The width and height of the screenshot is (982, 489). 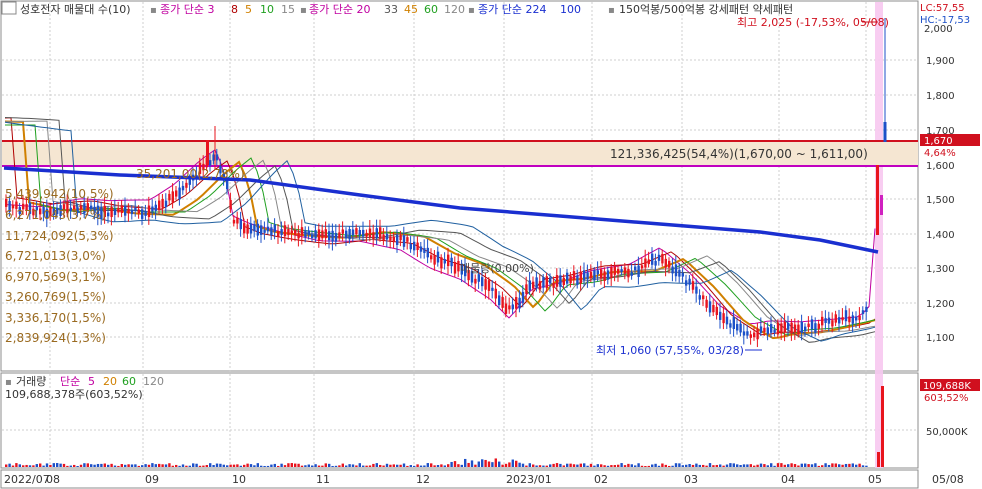 What do you see at coordinates (940, 96) in the screenshot?
I see `price-tick: 1,800` at bounding box center [940, 96].